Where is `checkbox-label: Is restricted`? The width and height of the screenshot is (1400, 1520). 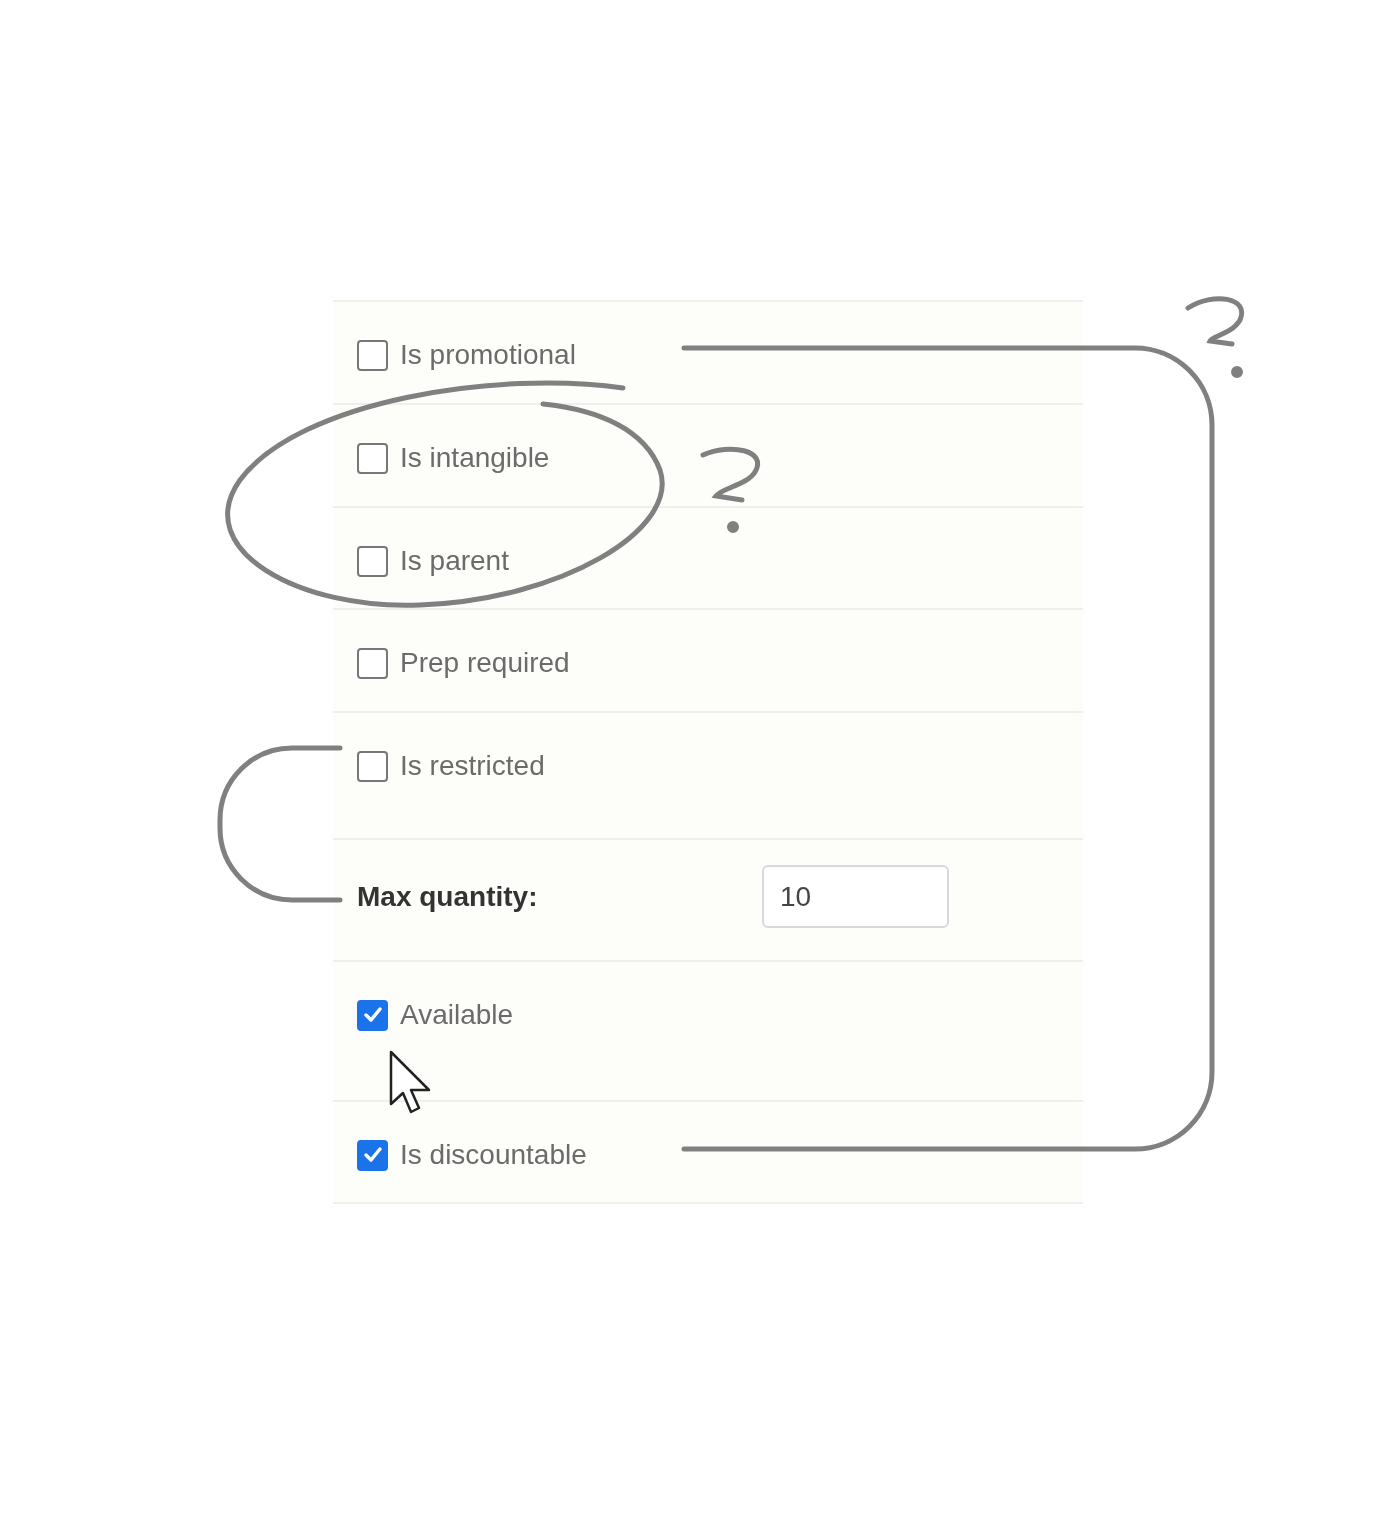
checkbox-label: Is restricted is located at coordinates (472, 766).